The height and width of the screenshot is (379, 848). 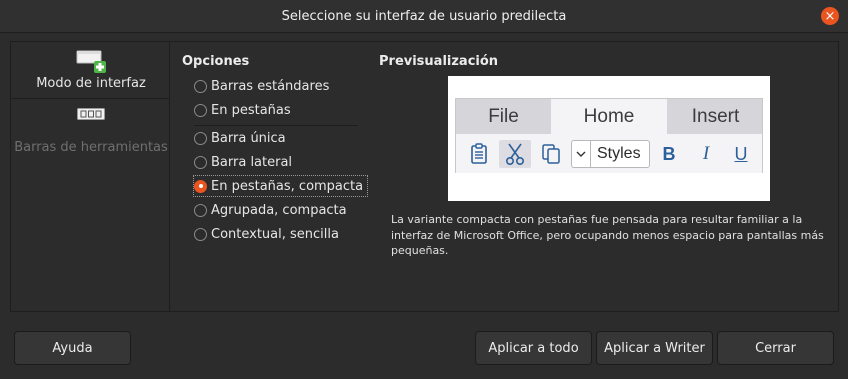 I want to click on category-panel: Modo de interfaz Barras de herramientas, so click(x=90, y=176).